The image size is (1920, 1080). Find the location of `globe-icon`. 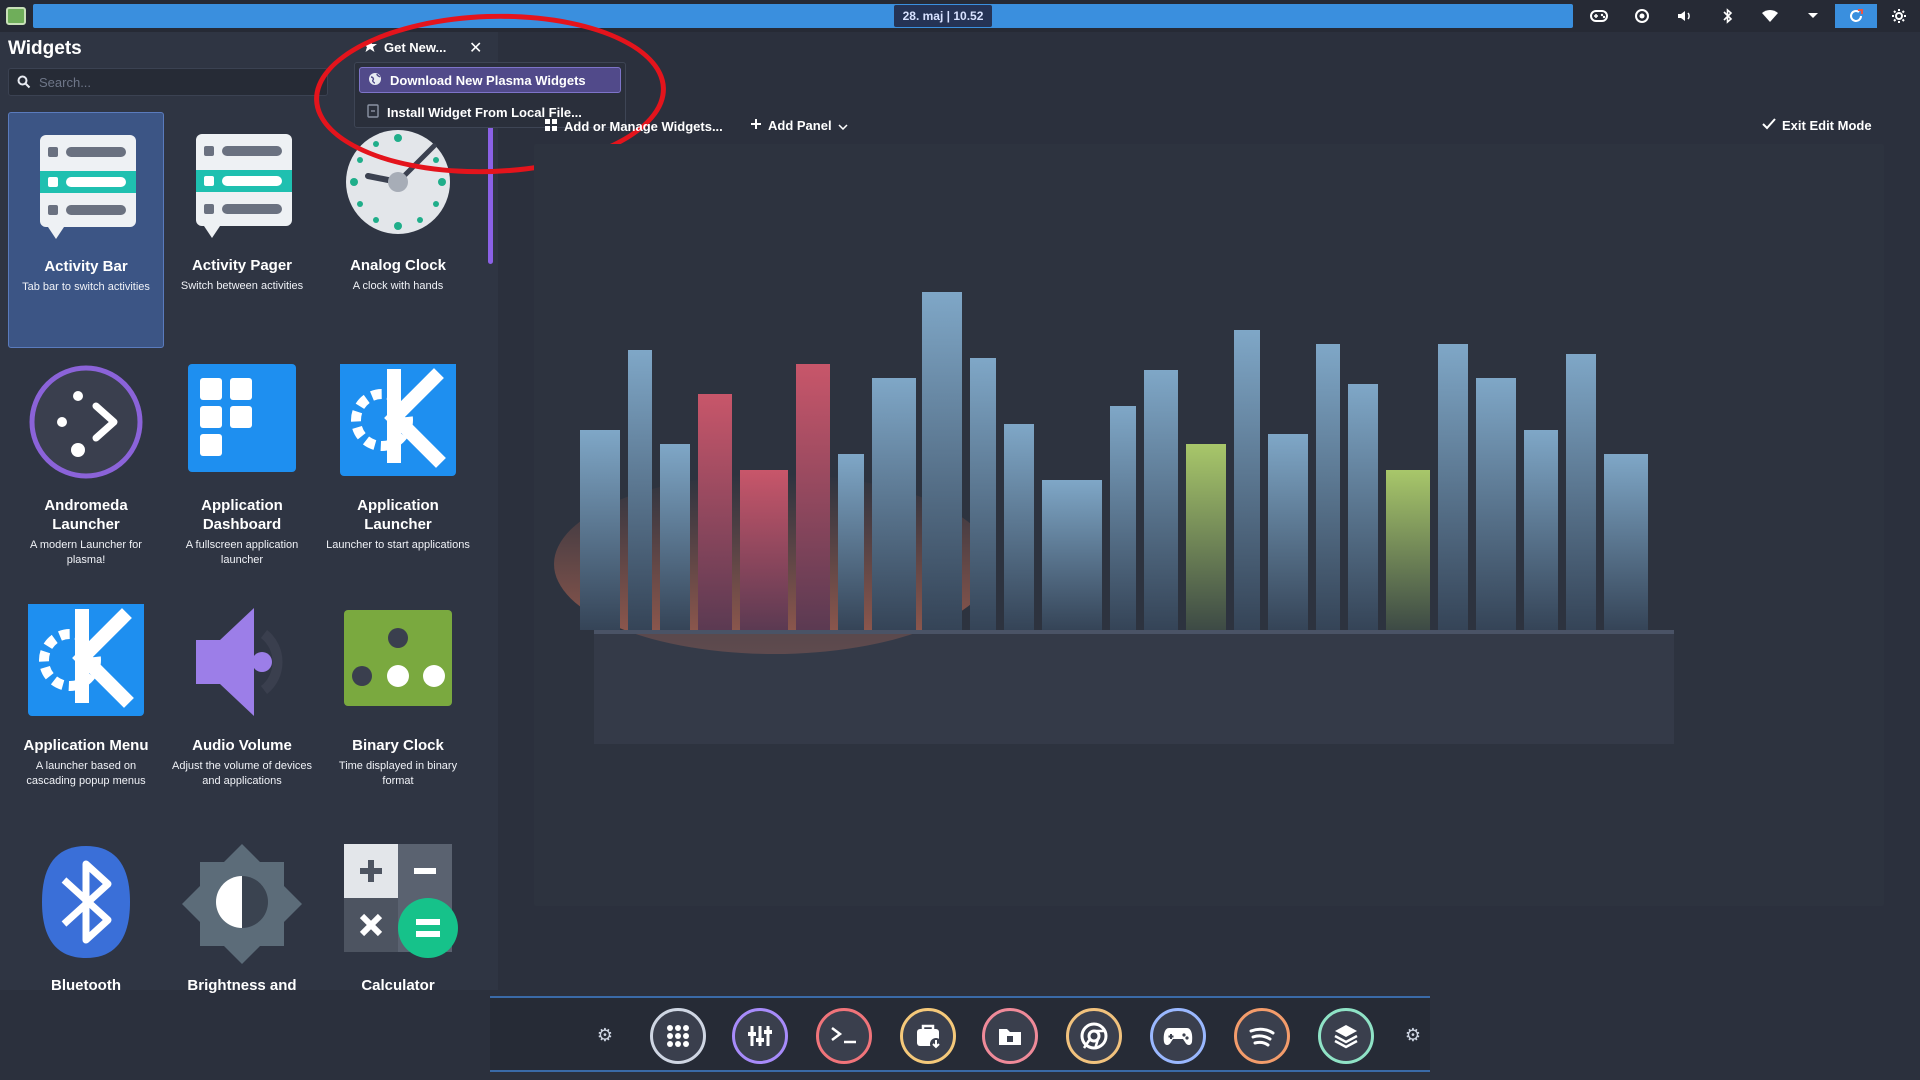

globe-icon is located at coordinates (375, 80).